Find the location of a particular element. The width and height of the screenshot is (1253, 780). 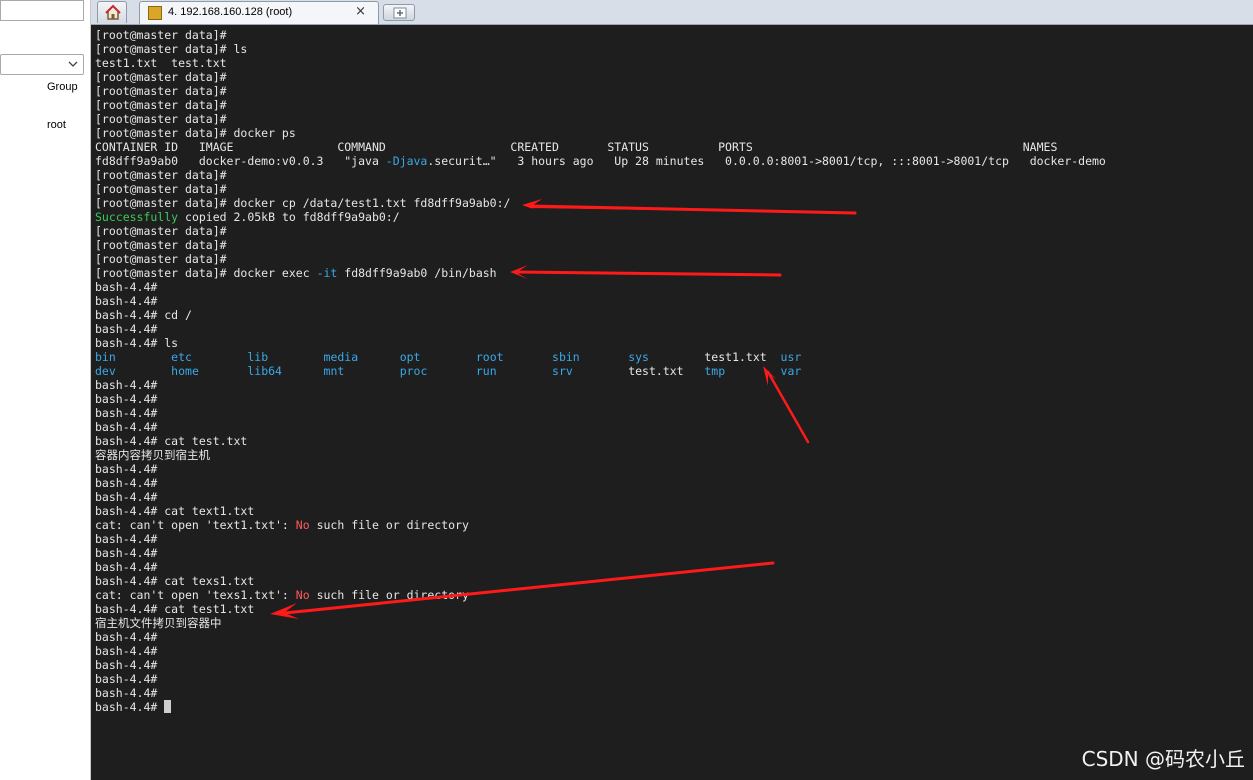

session-group-root: root is located at coordinates (56, 125).